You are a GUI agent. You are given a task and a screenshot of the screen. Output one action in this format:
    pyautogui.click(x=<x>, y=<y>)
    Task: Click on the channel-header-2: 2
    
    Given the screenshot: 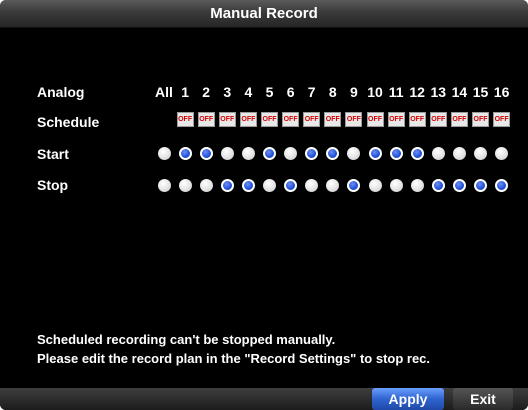 What is the action you would take?
    pyautogui.click(x=206, y=92)
    